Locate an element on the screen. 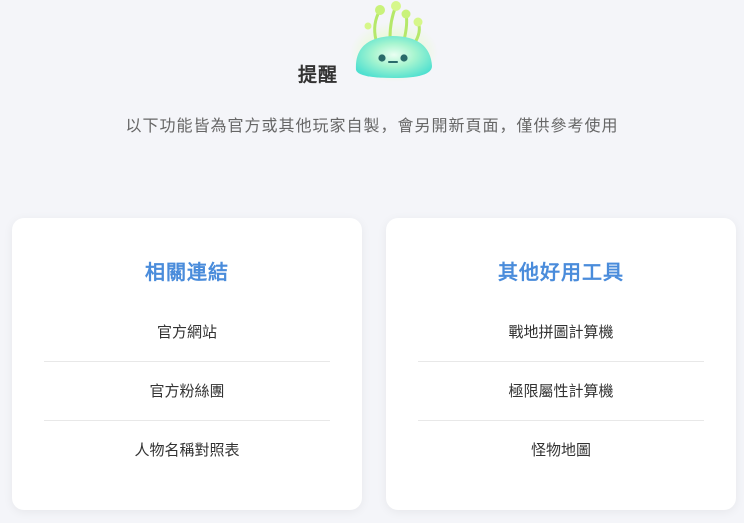 The height and width of the screenshot is (523, 744). link-official-fan-page: 官方粉絲團 is located at coordinates (187, 391).